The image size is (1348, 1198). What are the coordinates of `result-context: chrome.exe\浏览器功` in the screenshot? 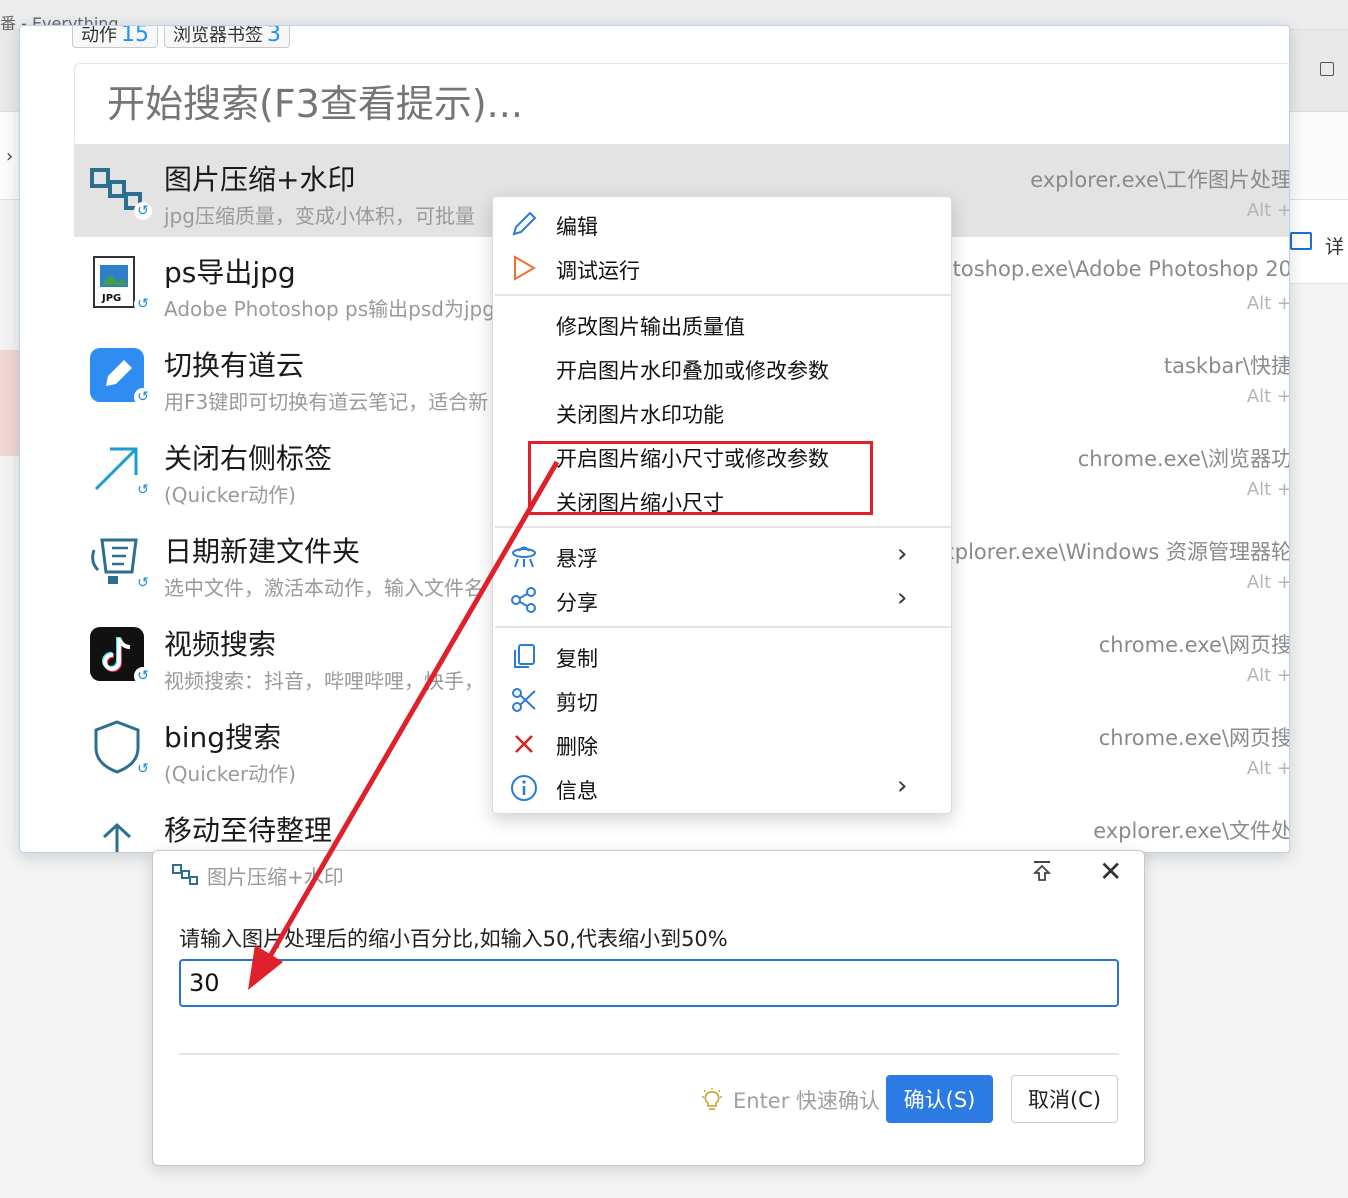 It's located at (1183, 459).